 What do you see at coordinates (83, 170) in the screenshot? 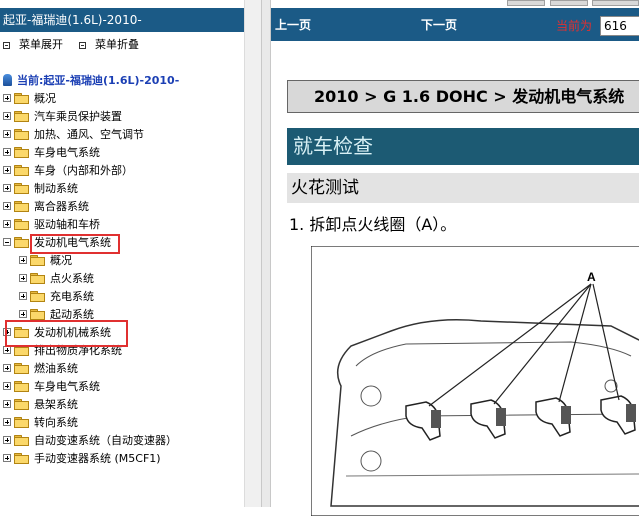
I see `tree-node-label: 车身（内部和外部）` at bounding box center [83, 170].